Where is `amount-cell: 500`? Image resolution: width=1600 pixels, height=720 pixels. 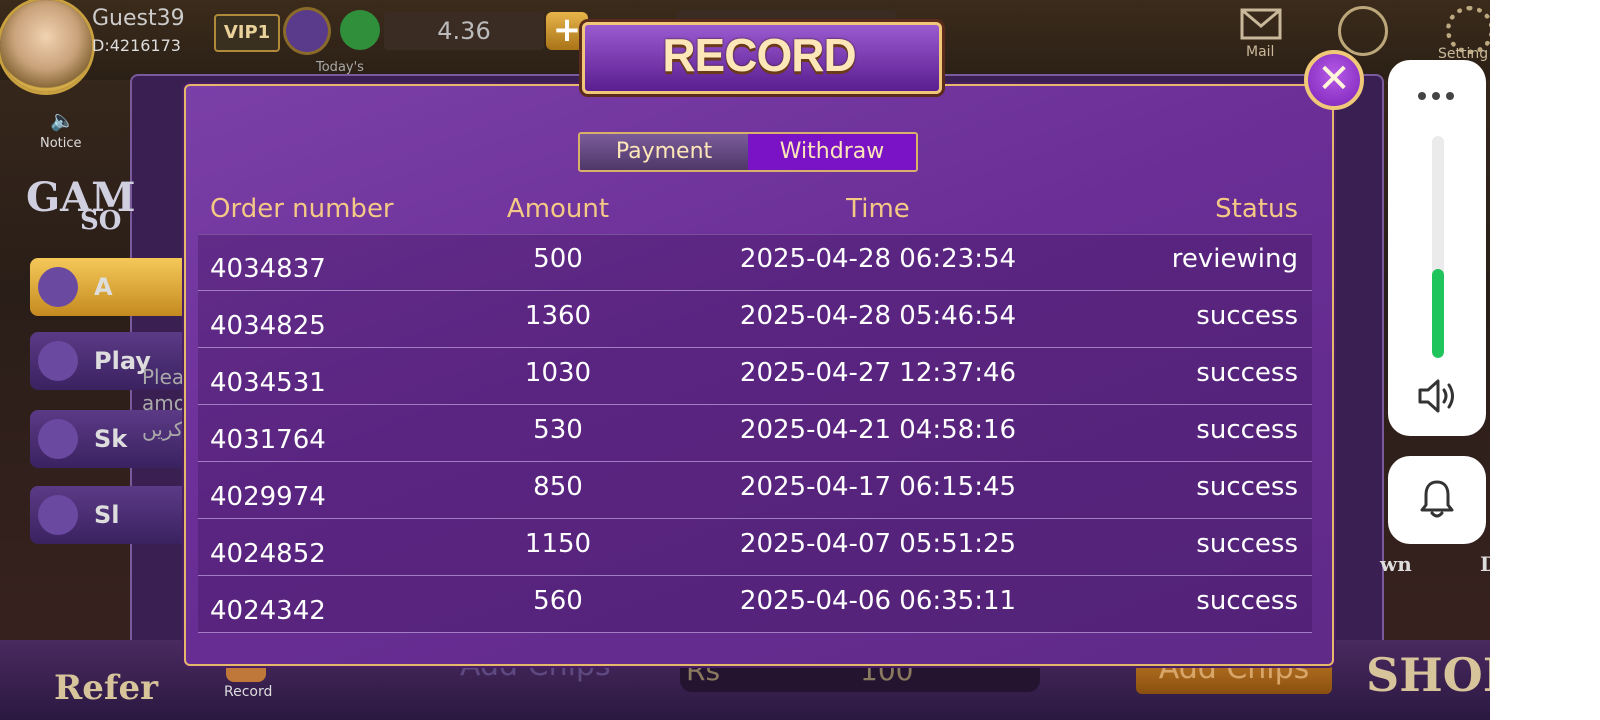 amount-cell: 500 is located at coordinates (558, 259).